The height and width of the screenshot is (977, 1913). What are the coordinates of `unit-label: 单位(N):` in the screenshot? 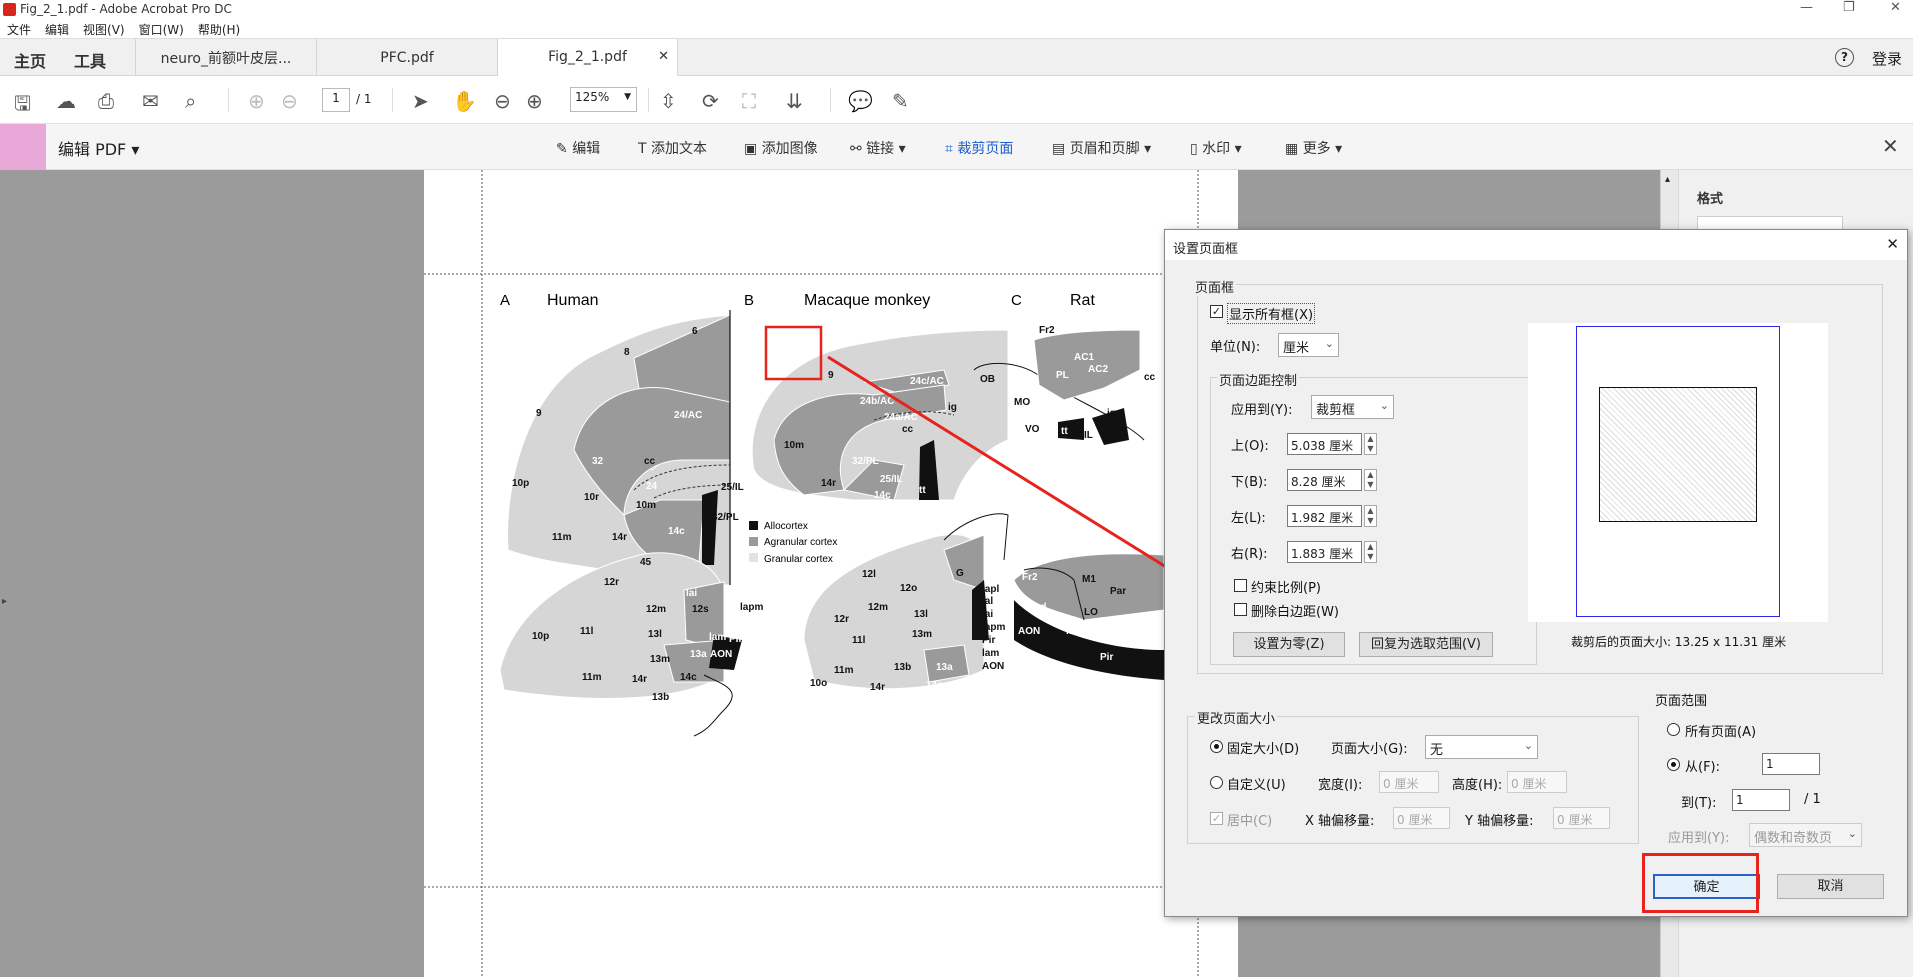 It's located at (1235, 347).